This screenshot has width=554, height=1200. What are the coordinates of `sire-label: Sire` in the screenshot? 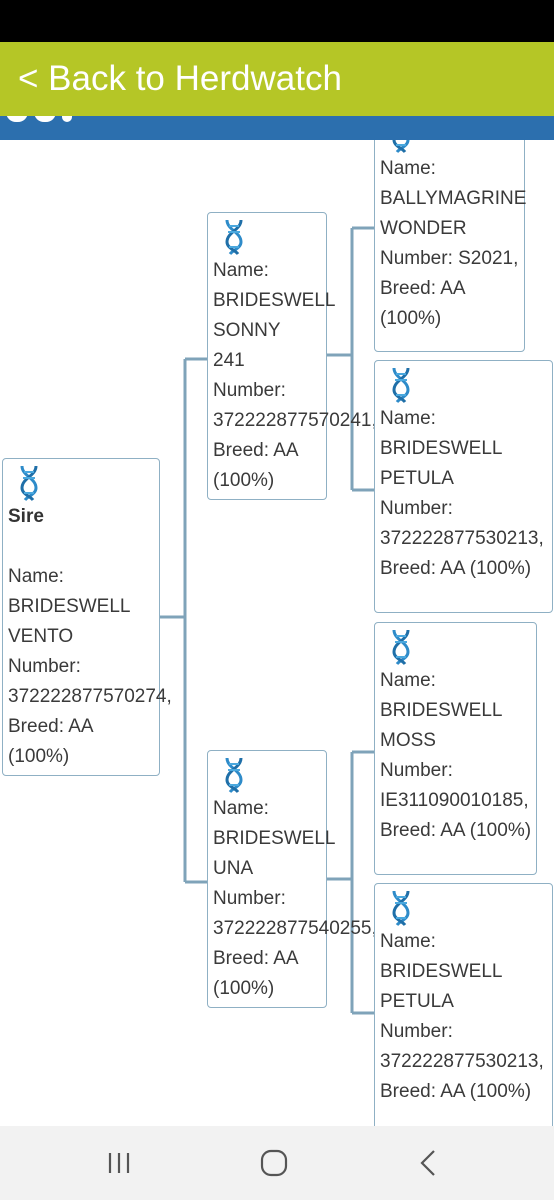 It's located at (26, 516).